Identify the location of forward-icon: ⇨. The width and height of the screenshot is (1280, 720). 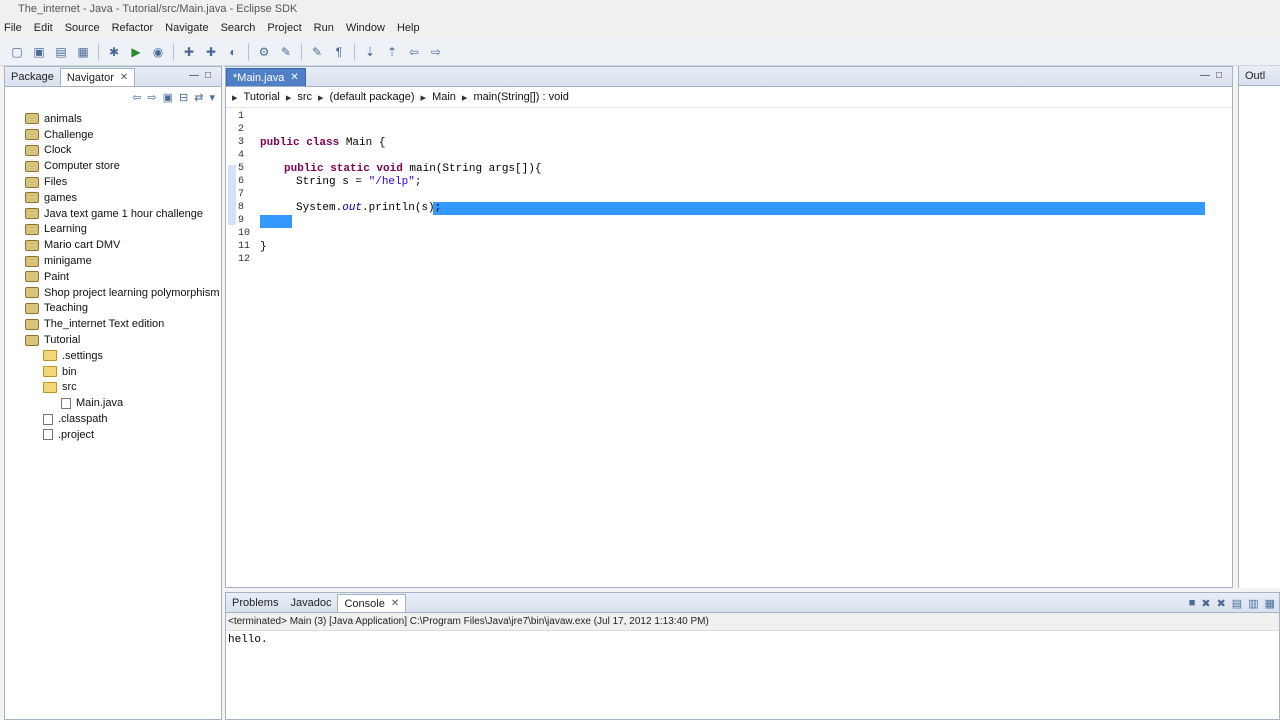
(436, 52).